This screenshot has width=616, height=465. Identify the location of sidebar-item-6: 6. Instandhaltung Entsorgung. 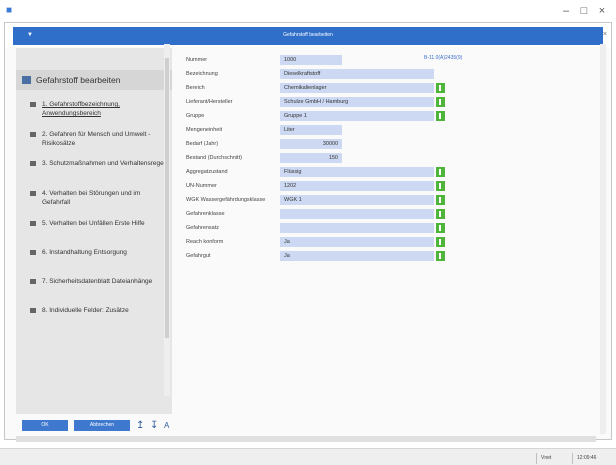
(100, 252).